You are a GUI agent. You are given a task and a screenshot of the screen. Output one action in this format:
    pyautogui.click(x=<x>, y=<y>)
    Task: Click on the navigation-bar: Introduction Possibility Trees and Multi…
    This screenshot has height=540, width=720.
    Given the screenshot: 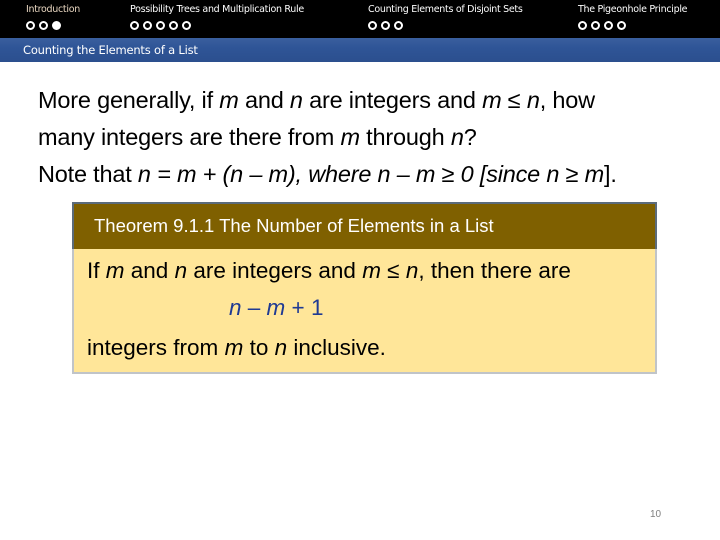 What is the action you would take?
    pyautogui.click(x=360, y=19)
    